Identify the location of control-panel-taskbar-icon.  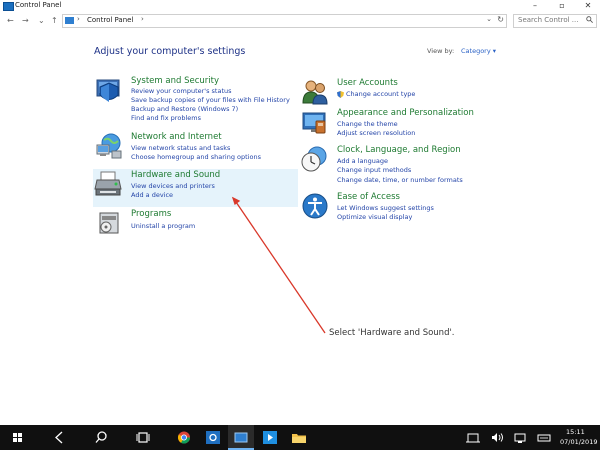
(241, 437).